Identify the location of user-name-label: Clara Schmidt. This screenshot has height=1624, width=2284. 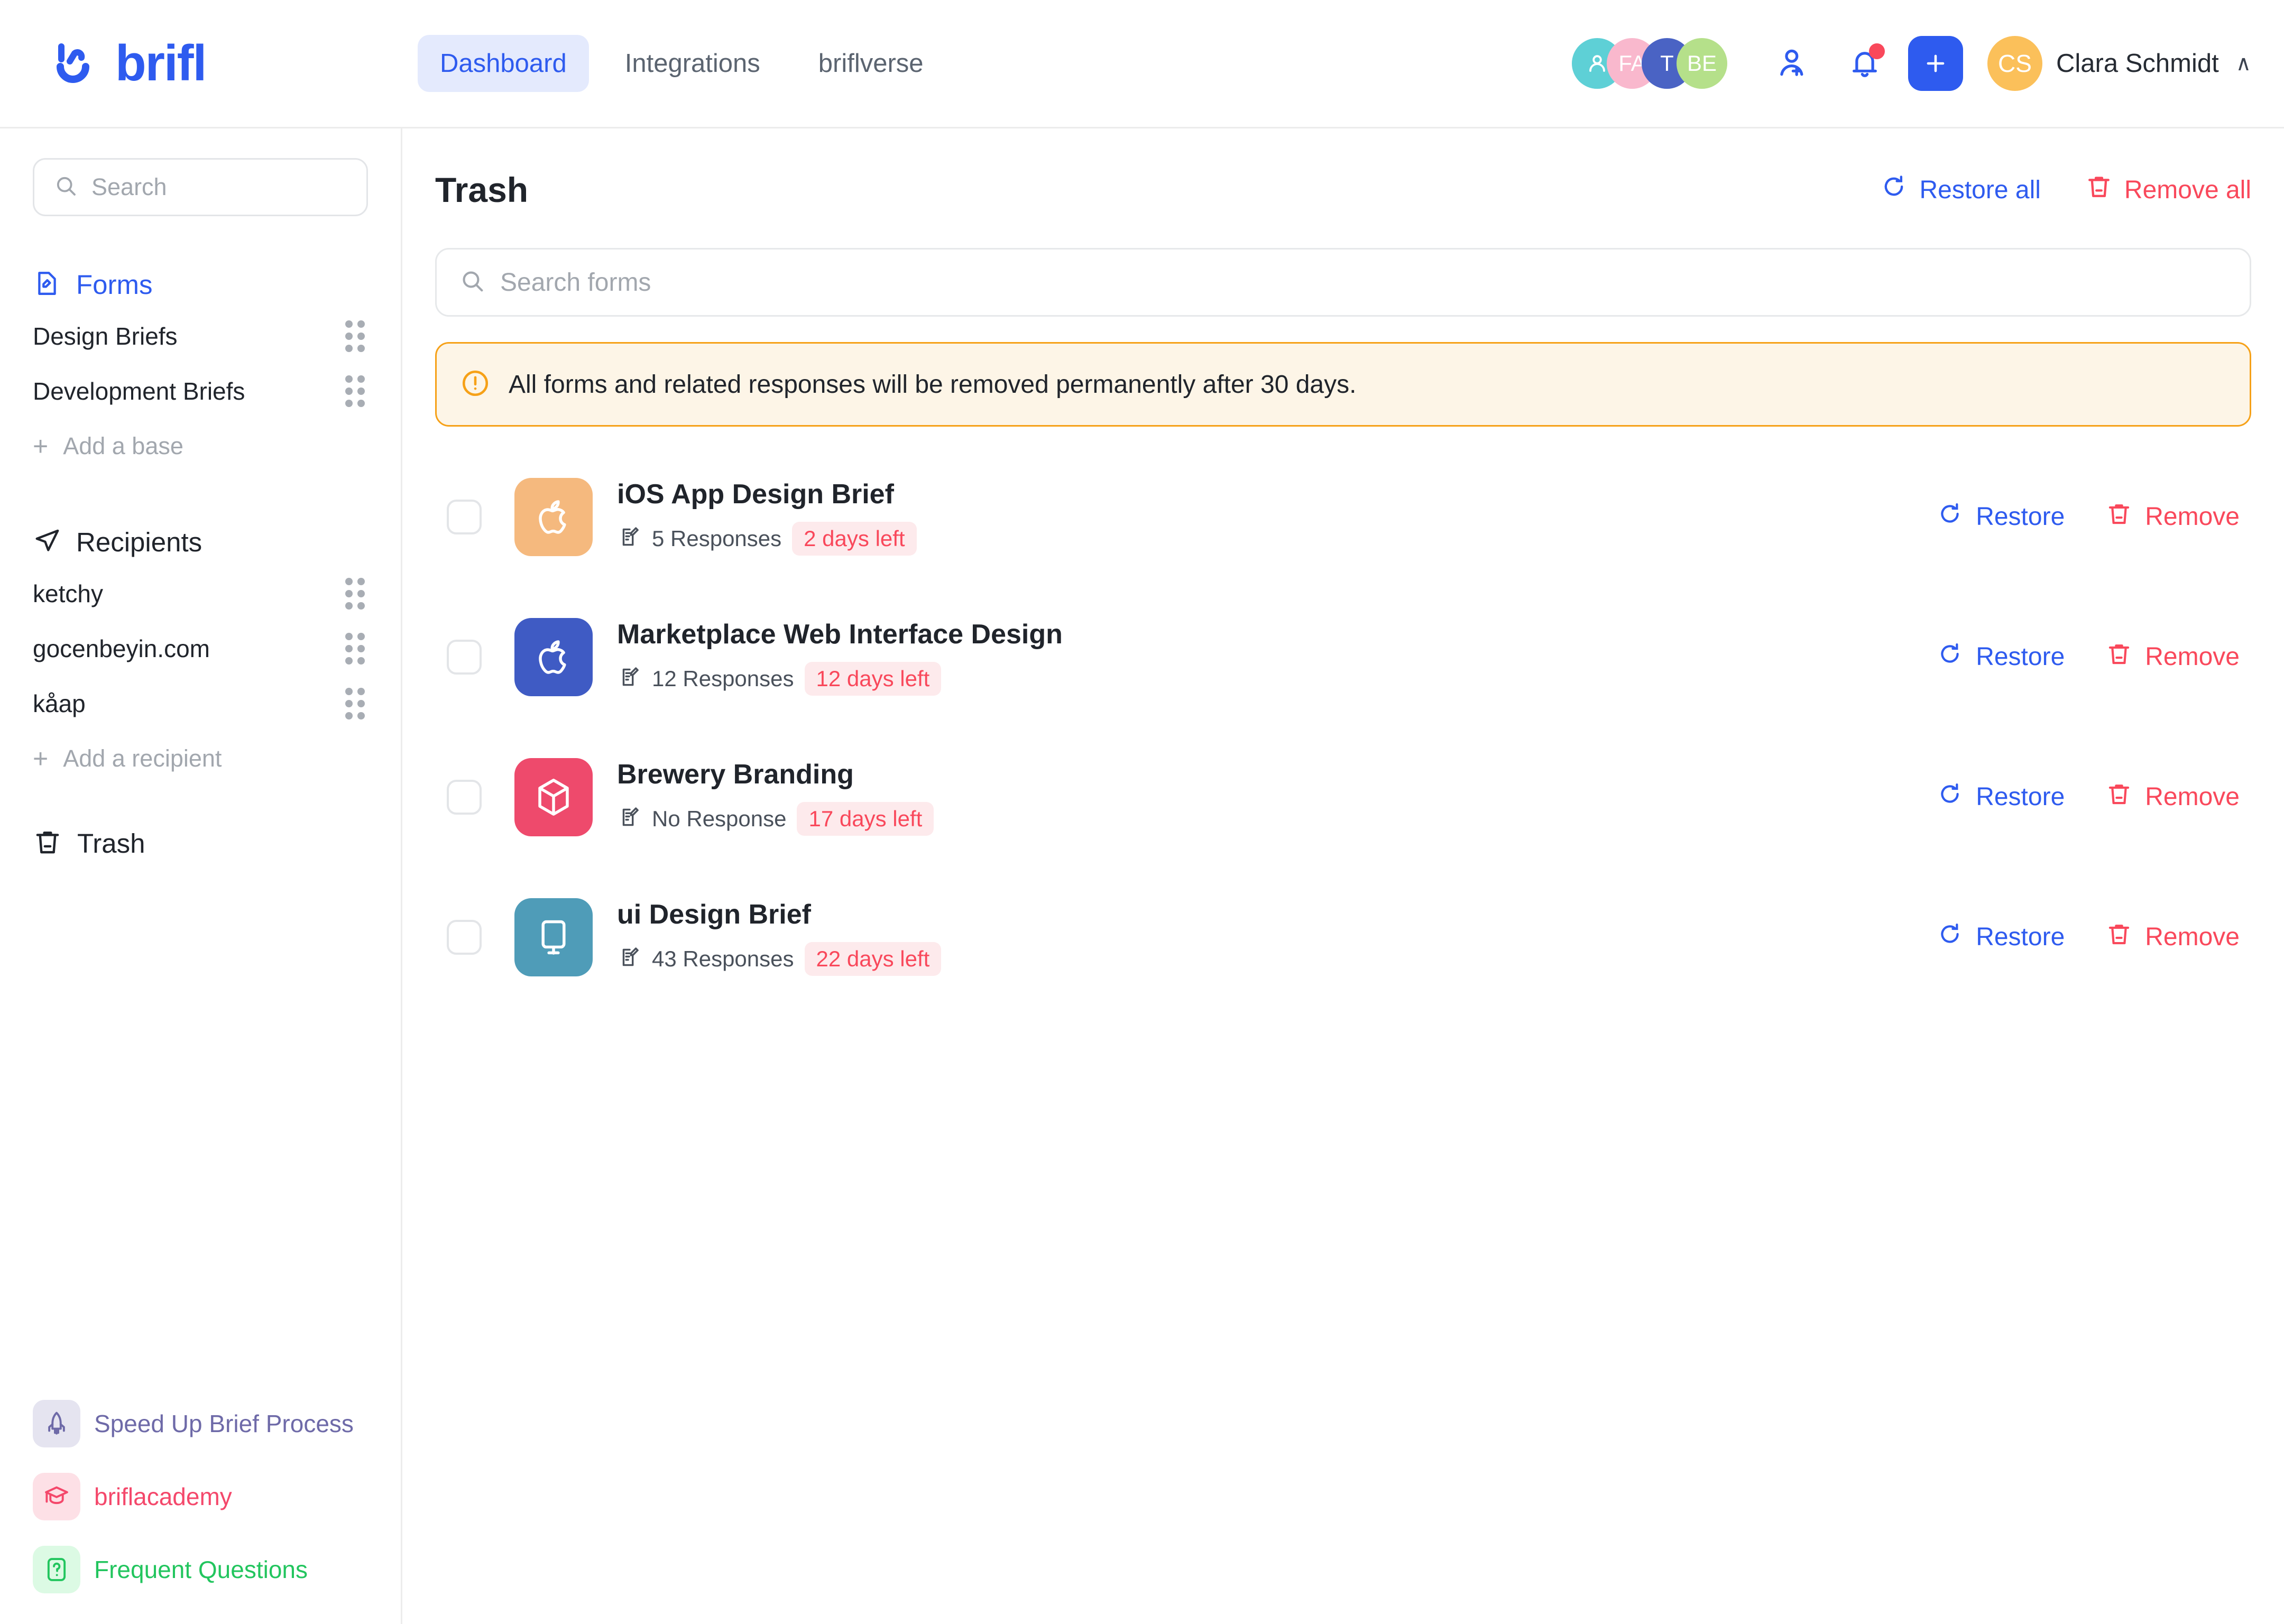
(2137, 63).